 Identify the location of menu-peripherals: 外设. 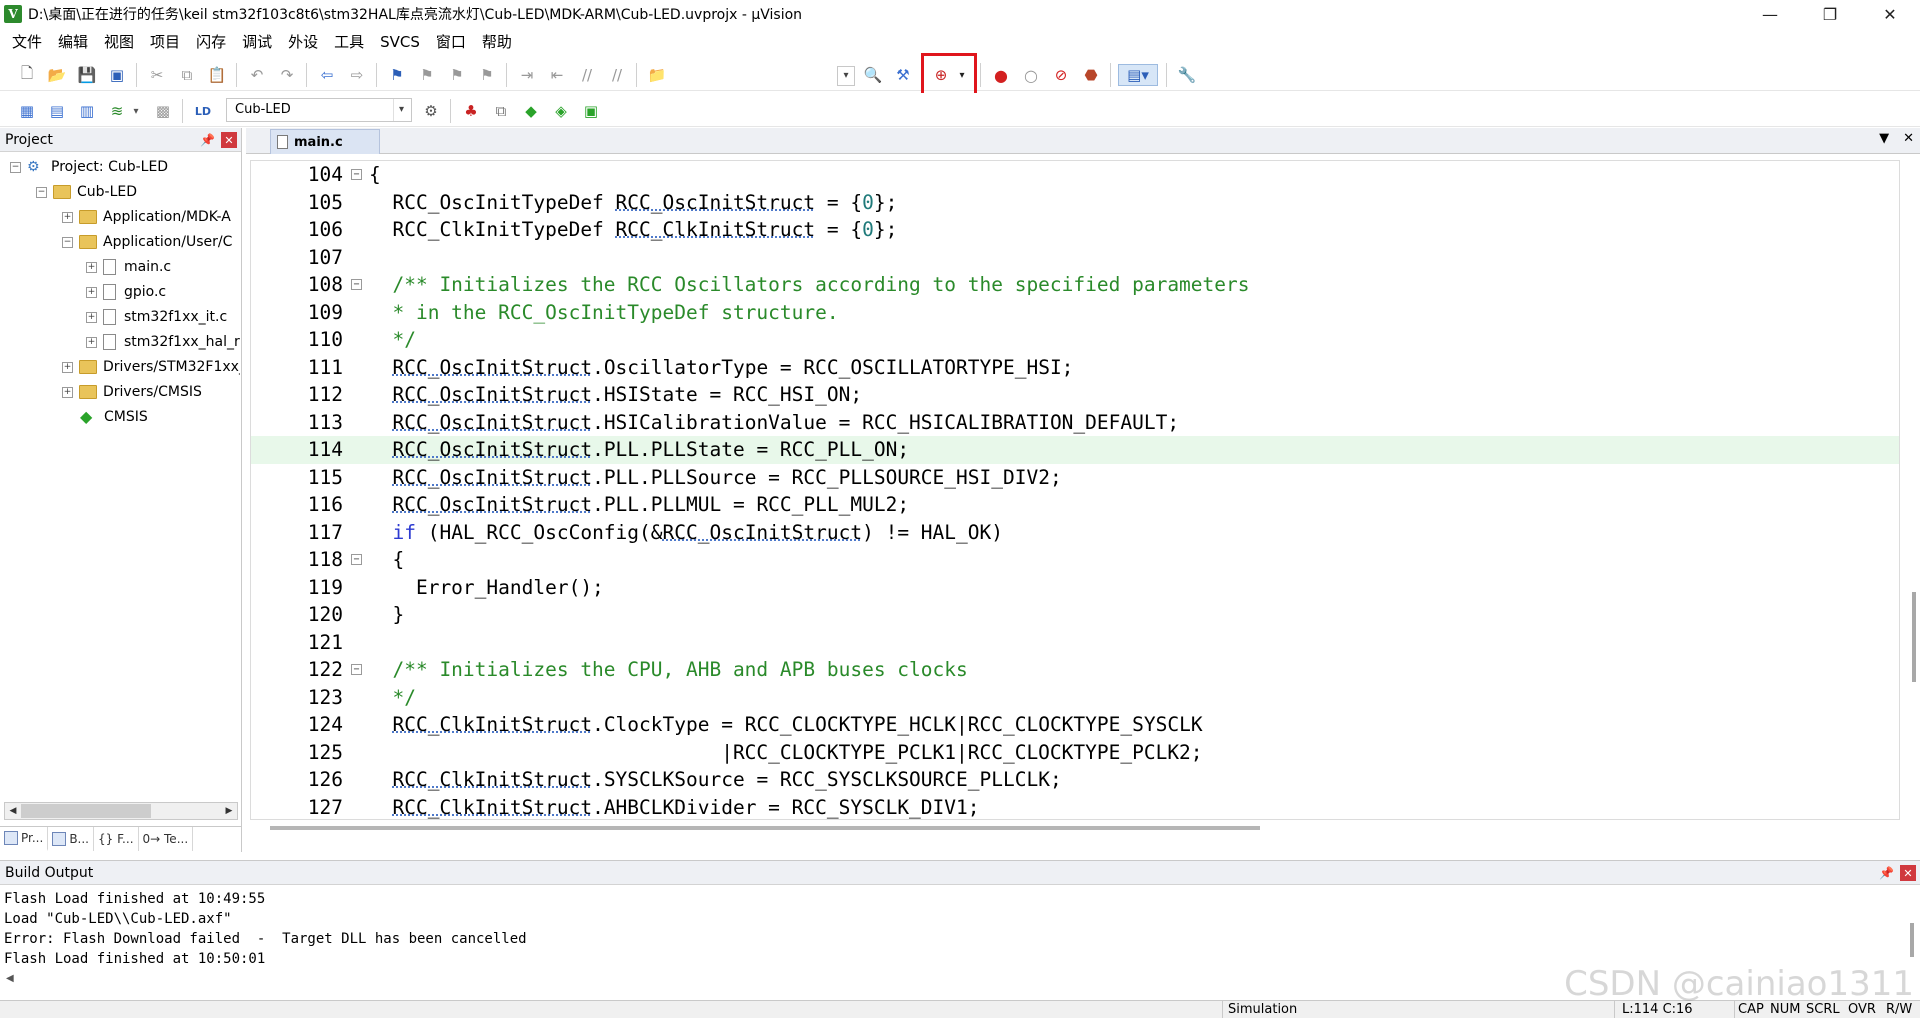
(303, 42).